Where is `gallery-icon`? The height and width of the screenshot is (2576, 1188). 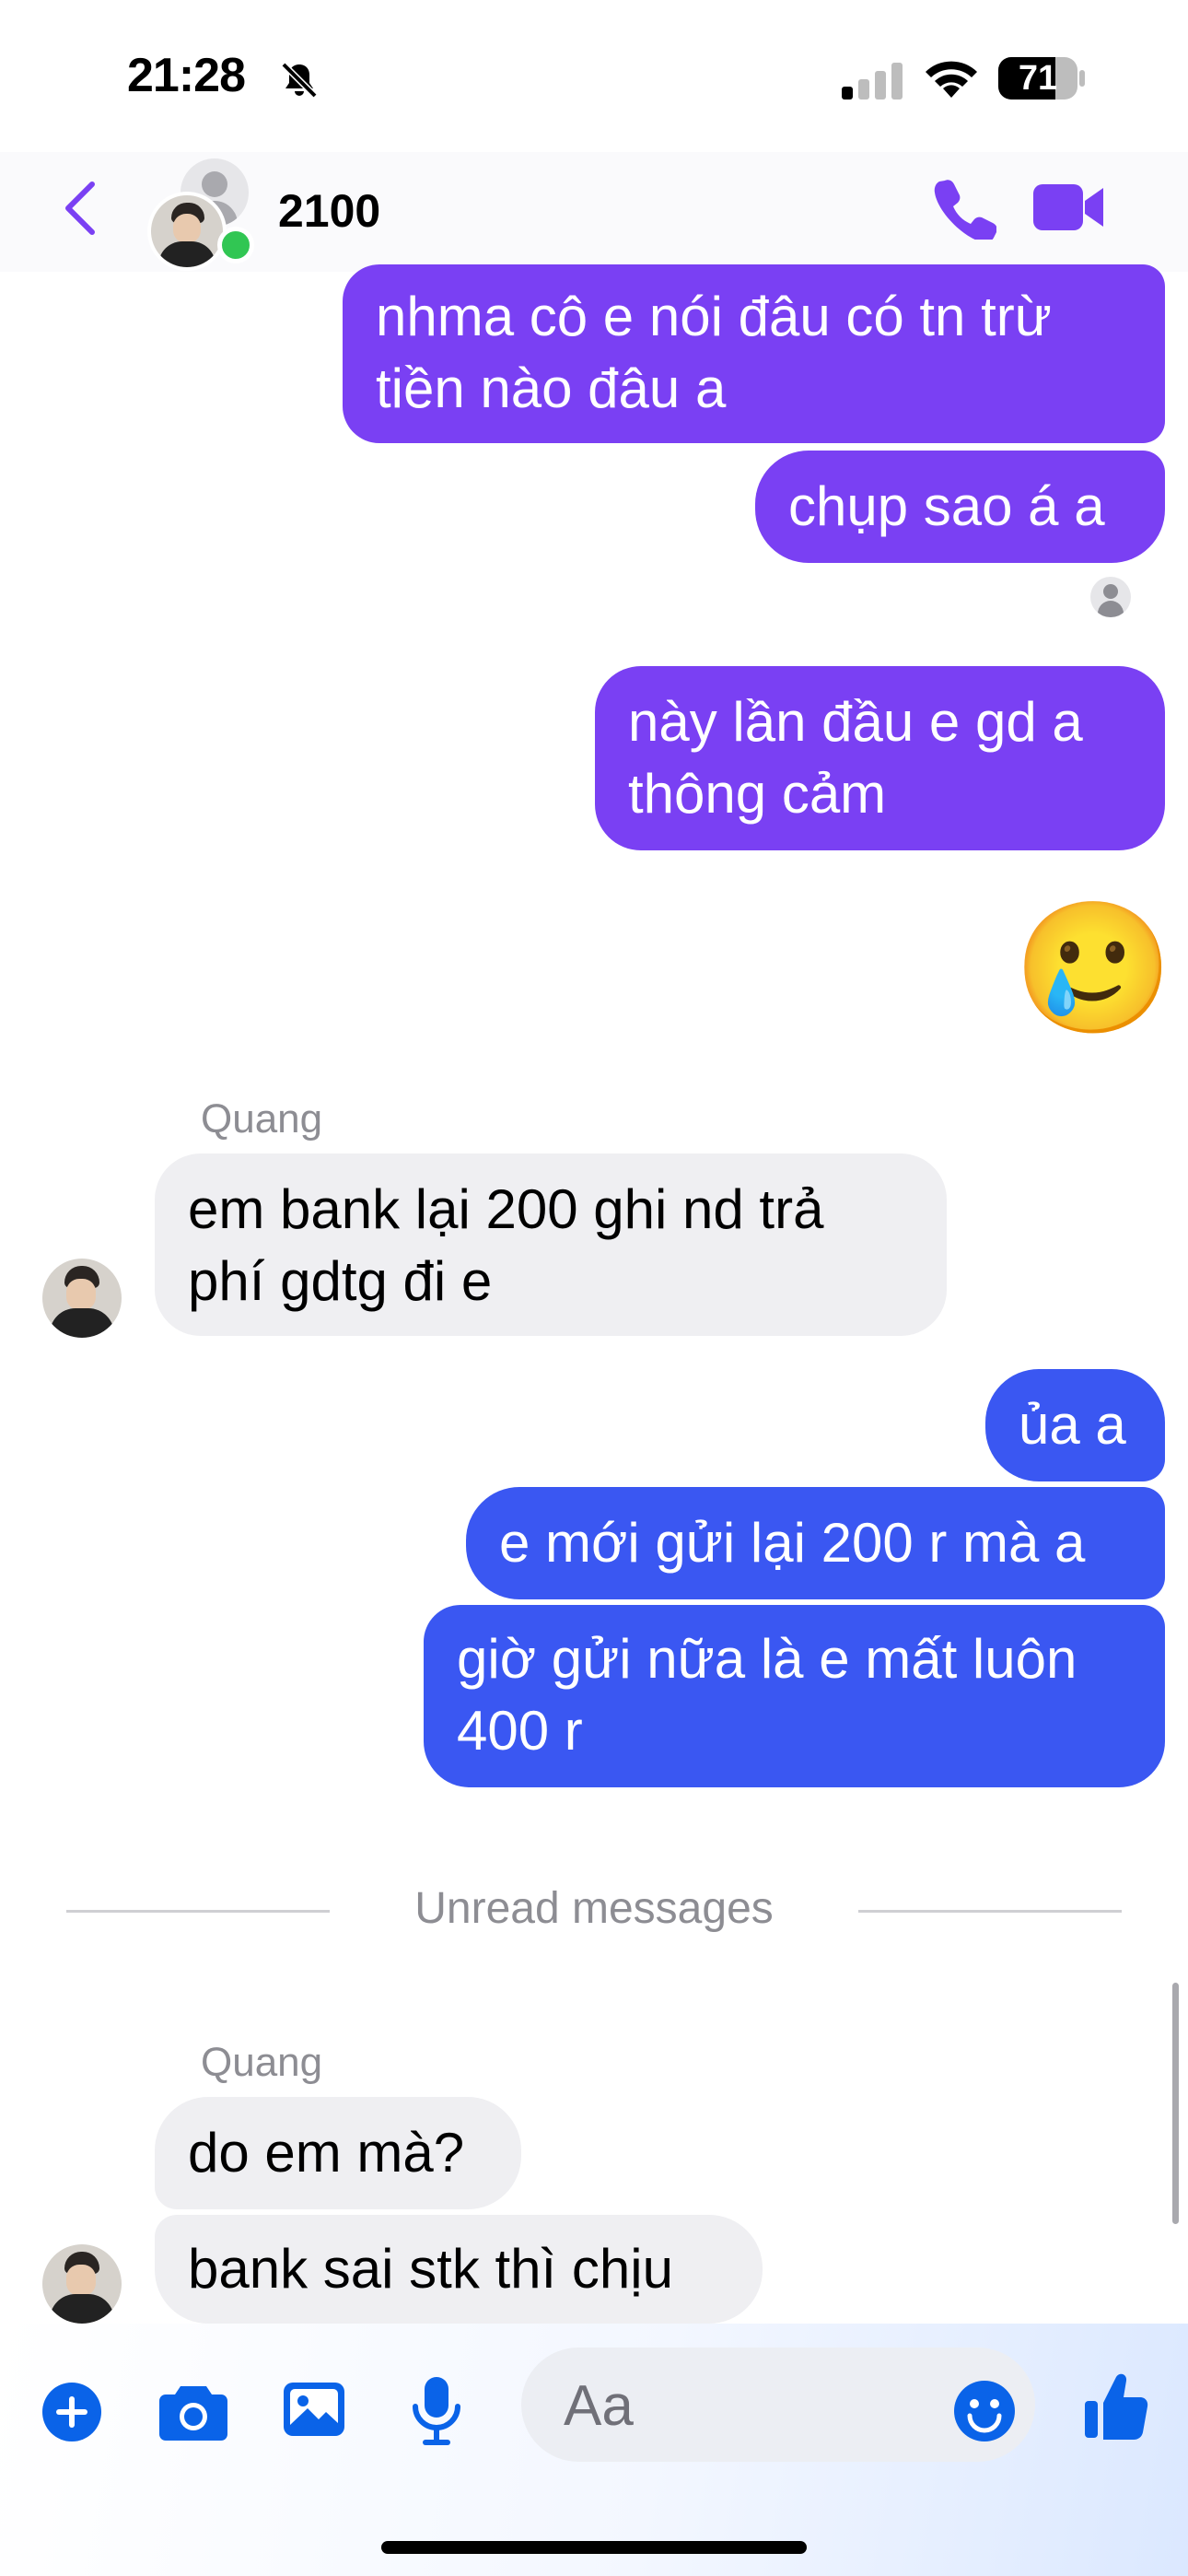
gallery-icon is located at coordinates (314, 2409).